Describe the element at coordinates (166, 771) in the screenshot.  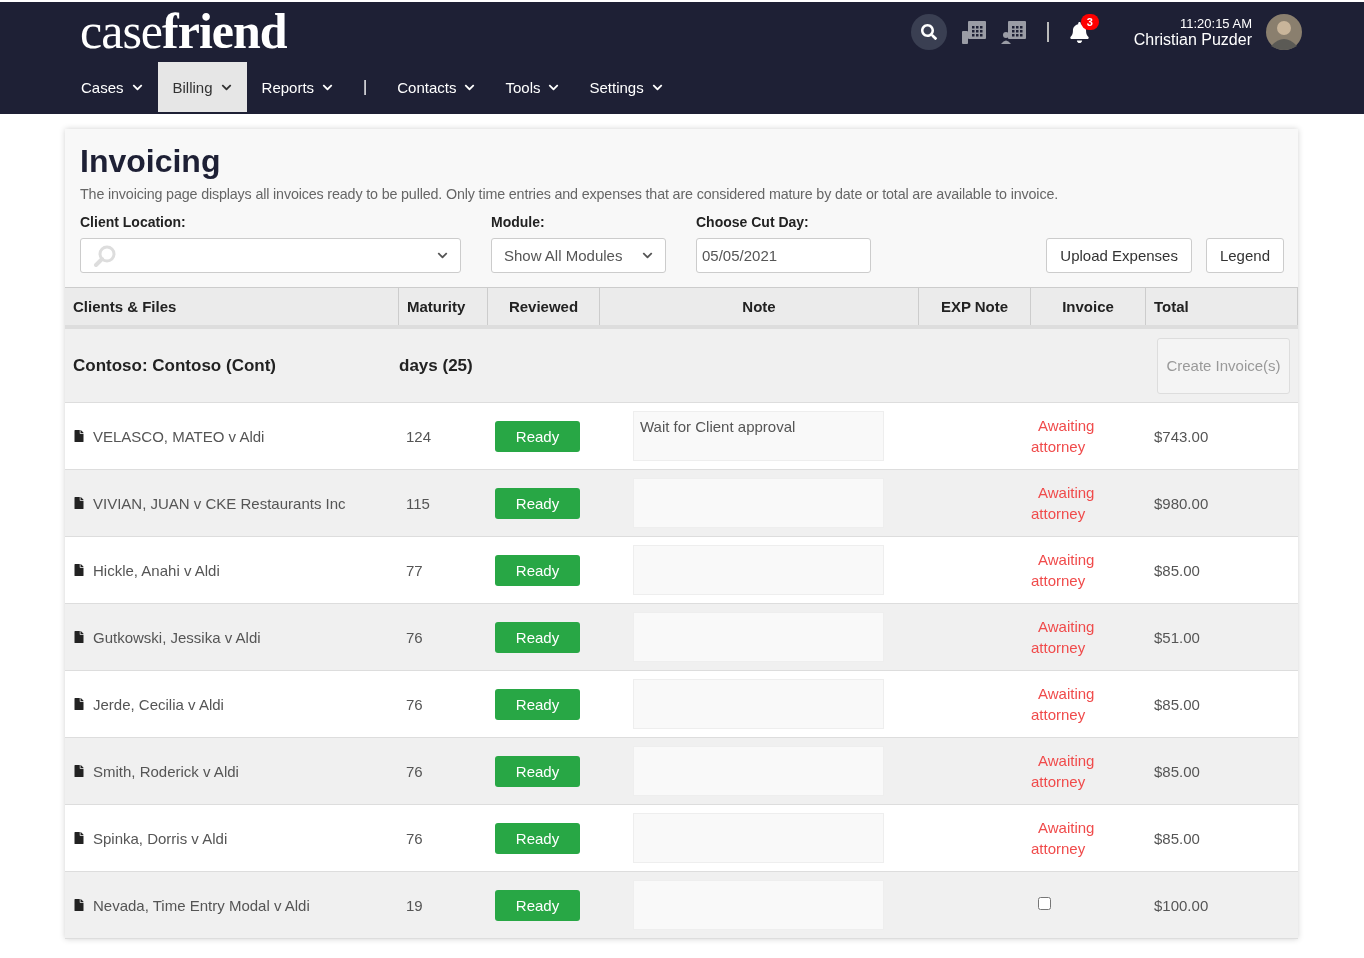
I see `file-link: Smith, Roderick v Aldi` at that location.